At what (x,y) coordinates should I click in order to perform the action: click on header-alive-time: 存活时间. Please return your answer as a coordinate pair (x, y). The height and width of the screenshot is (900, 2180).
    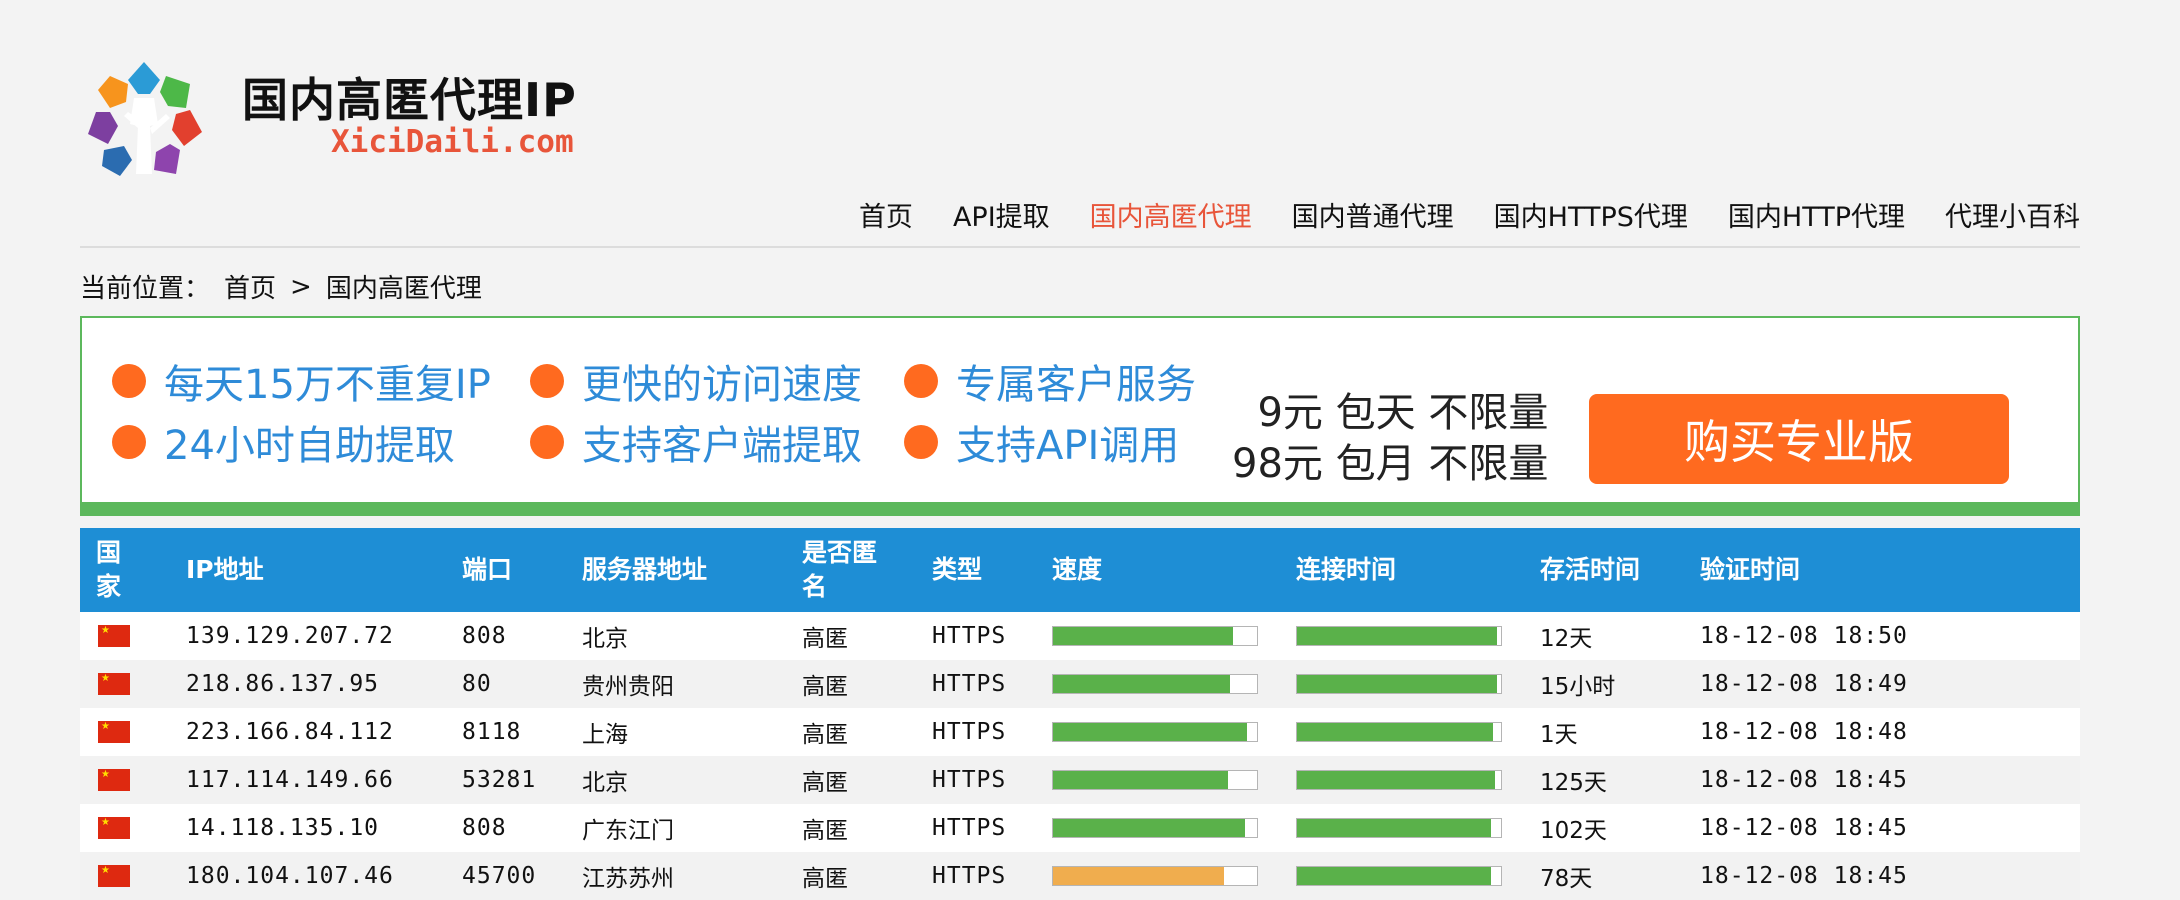
    Looking at the image, I should click on (1590, 570).